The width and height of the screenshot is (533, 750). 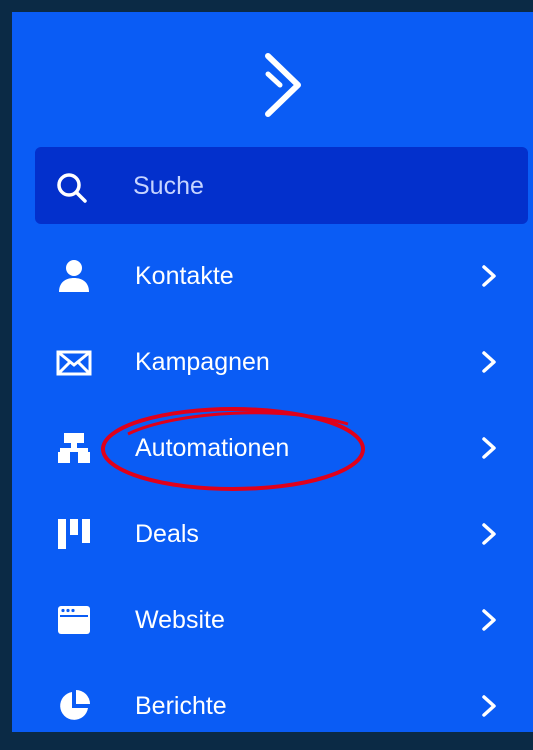 I want to click on envelope-icon, so click(x=74, y=363).